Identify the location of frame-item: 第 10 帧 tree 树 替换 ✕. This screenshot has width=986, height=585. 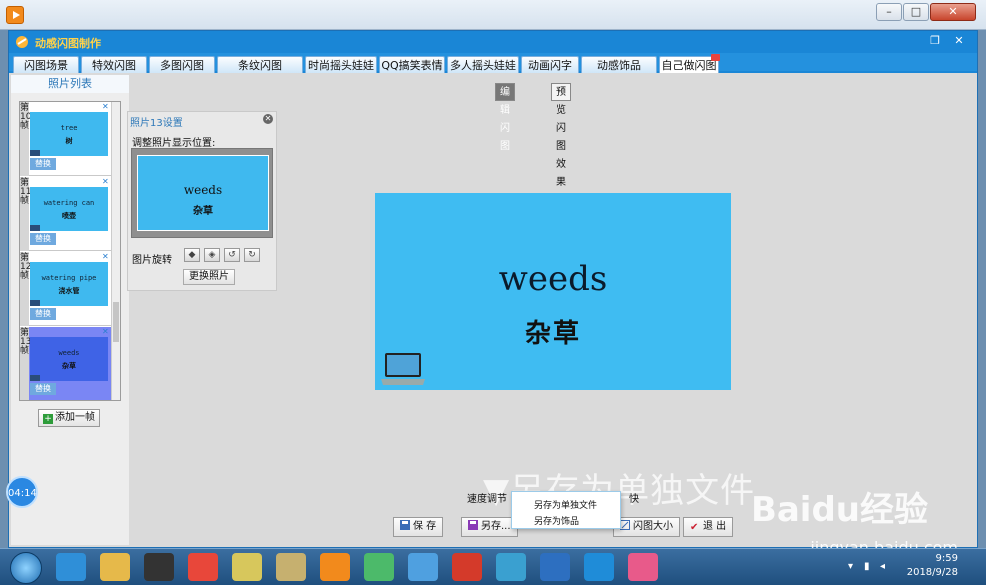
(66, 139).